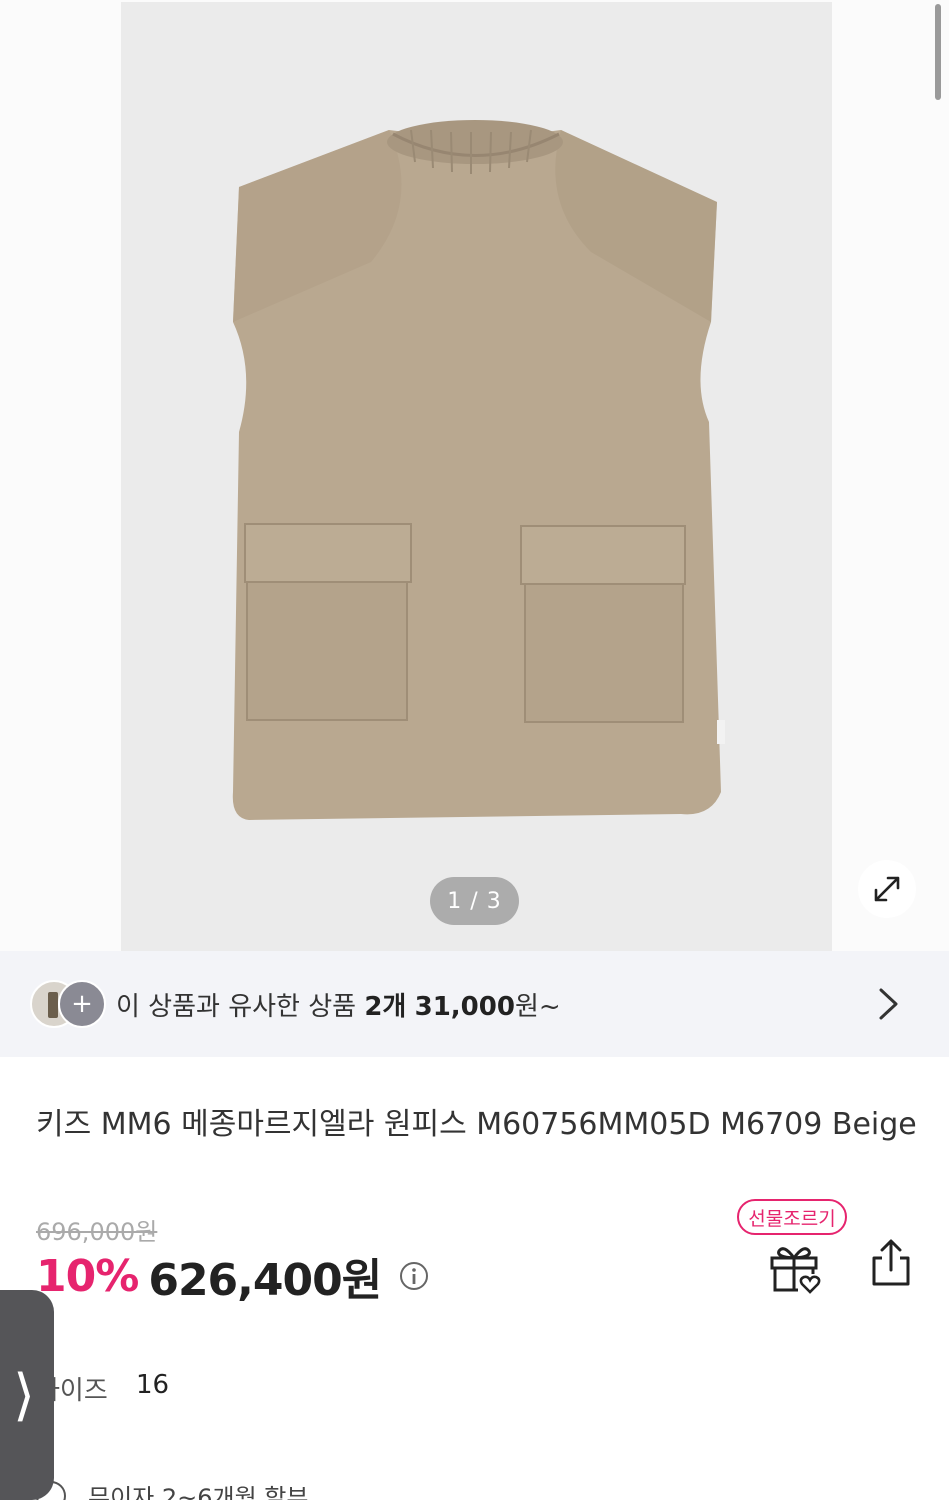  I want to click on expand-diagonal-icon, so click(887, 889).